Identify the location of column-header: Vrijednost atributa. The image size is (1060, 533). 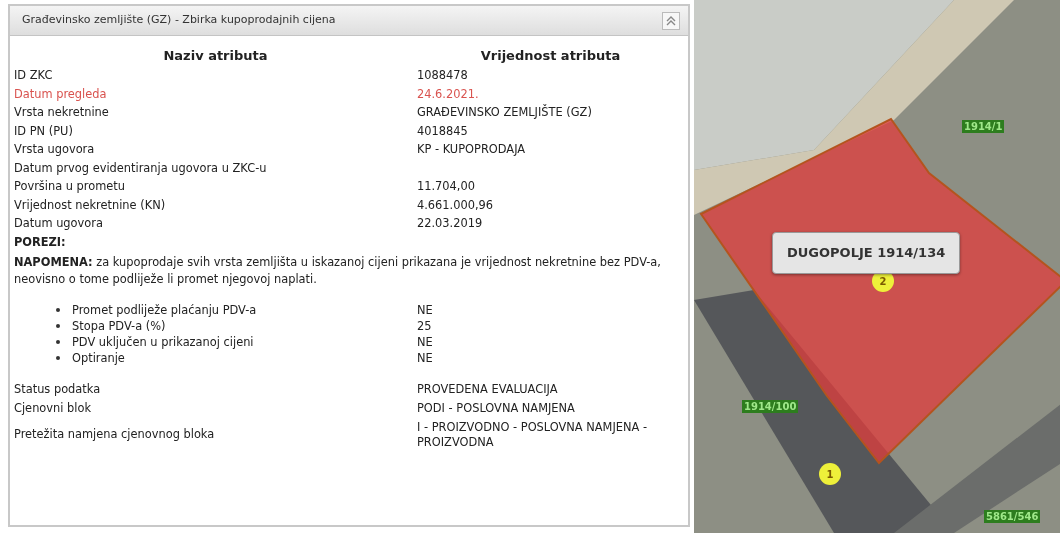
(550, 56).